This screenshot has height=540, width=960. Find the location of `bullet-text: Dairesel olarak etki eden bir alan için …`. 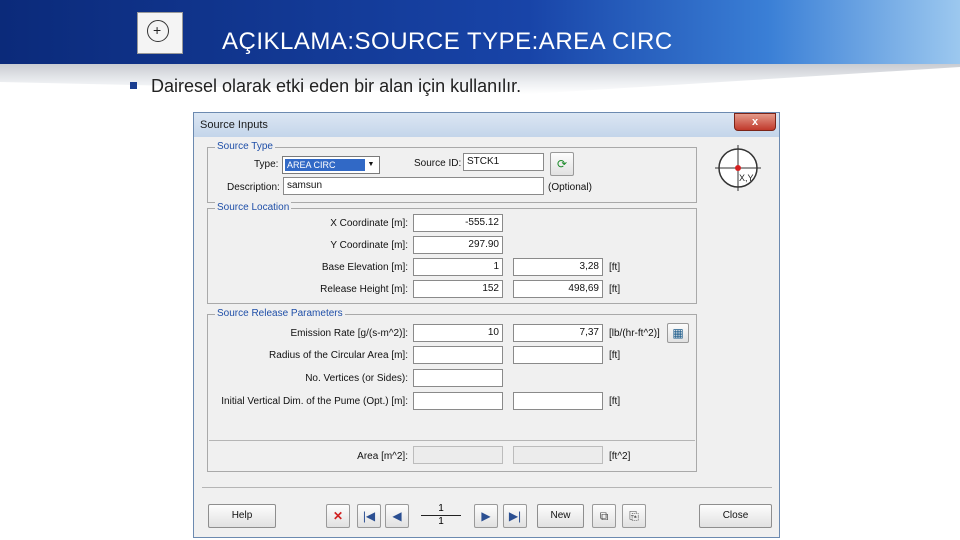

bullet-text: Dairesel olarak etki eden bir alan için … is located at coordinates (336, 86).